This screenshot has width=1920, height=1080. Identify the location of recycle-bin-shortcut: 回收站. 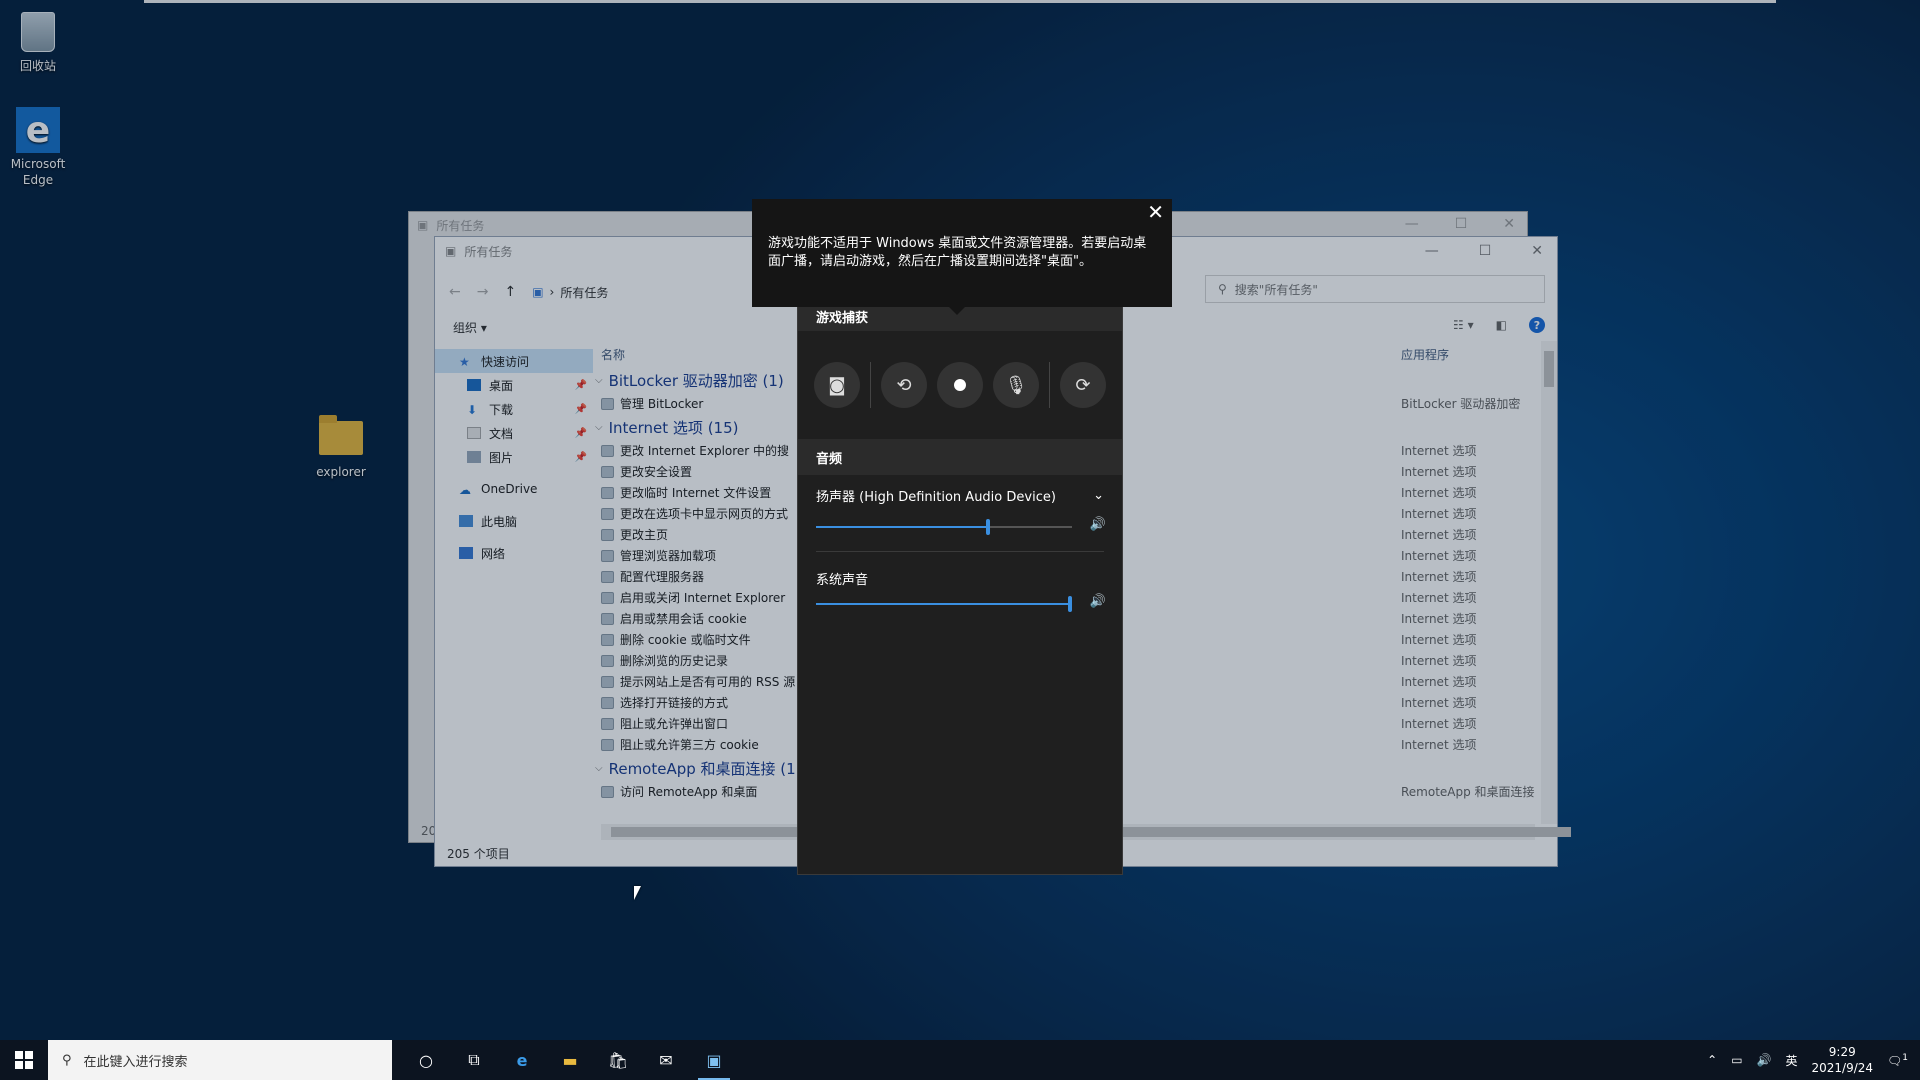
(39, 42).